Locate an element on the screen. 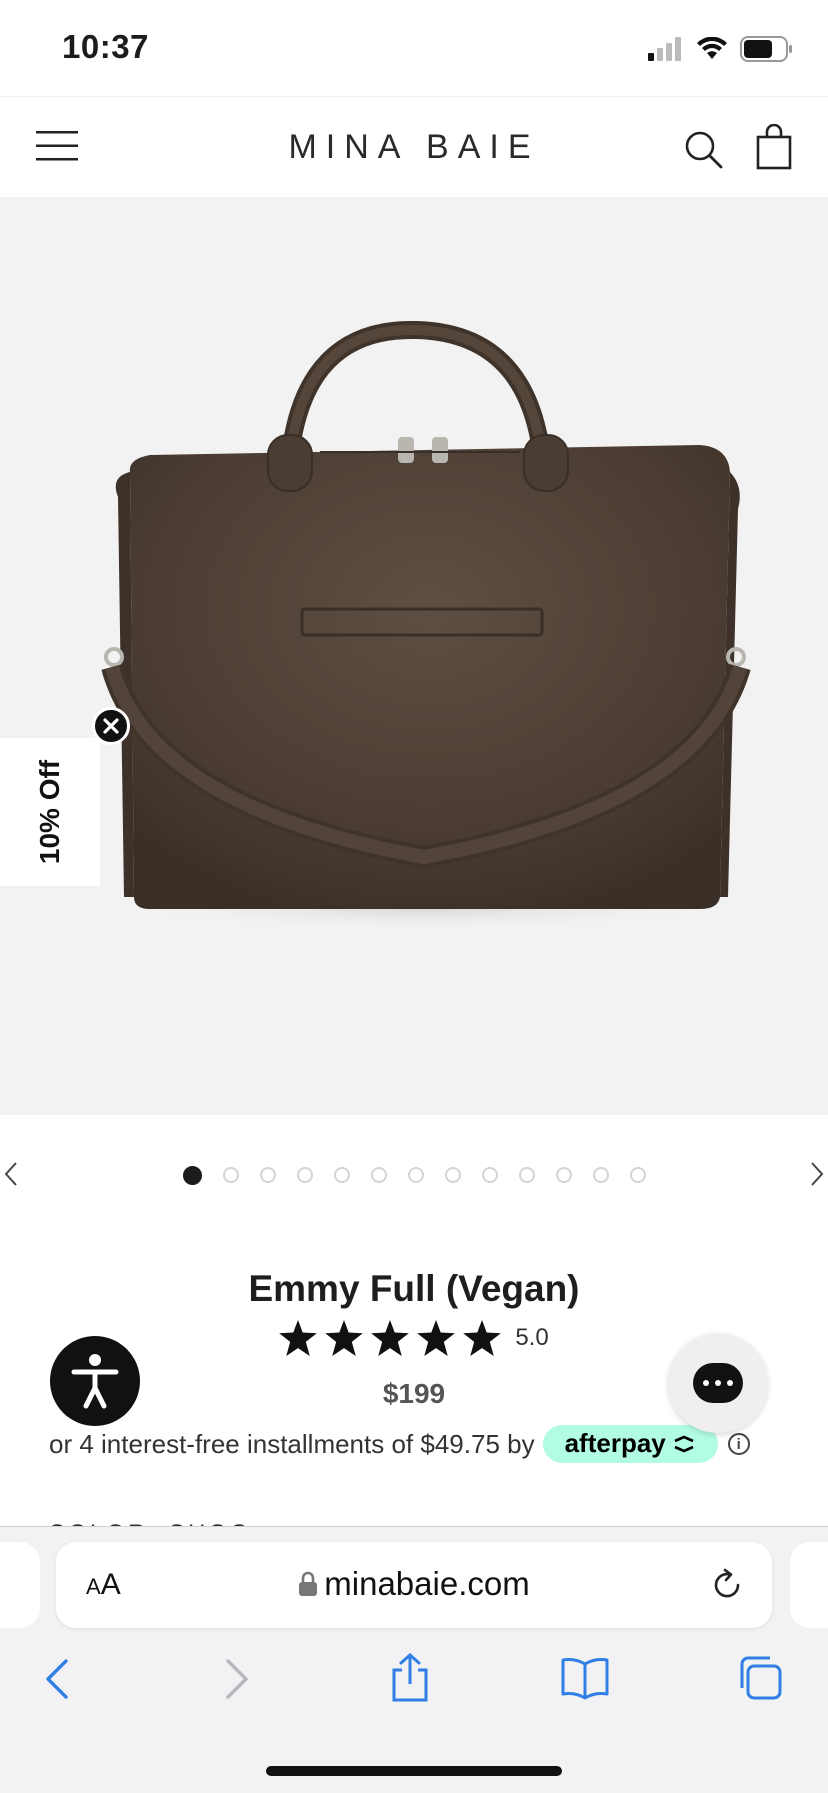 The width and height of the screenshot is (828, 1793). product-title: Emmy Full (Vegan) is located at coordinates (414, 1288).